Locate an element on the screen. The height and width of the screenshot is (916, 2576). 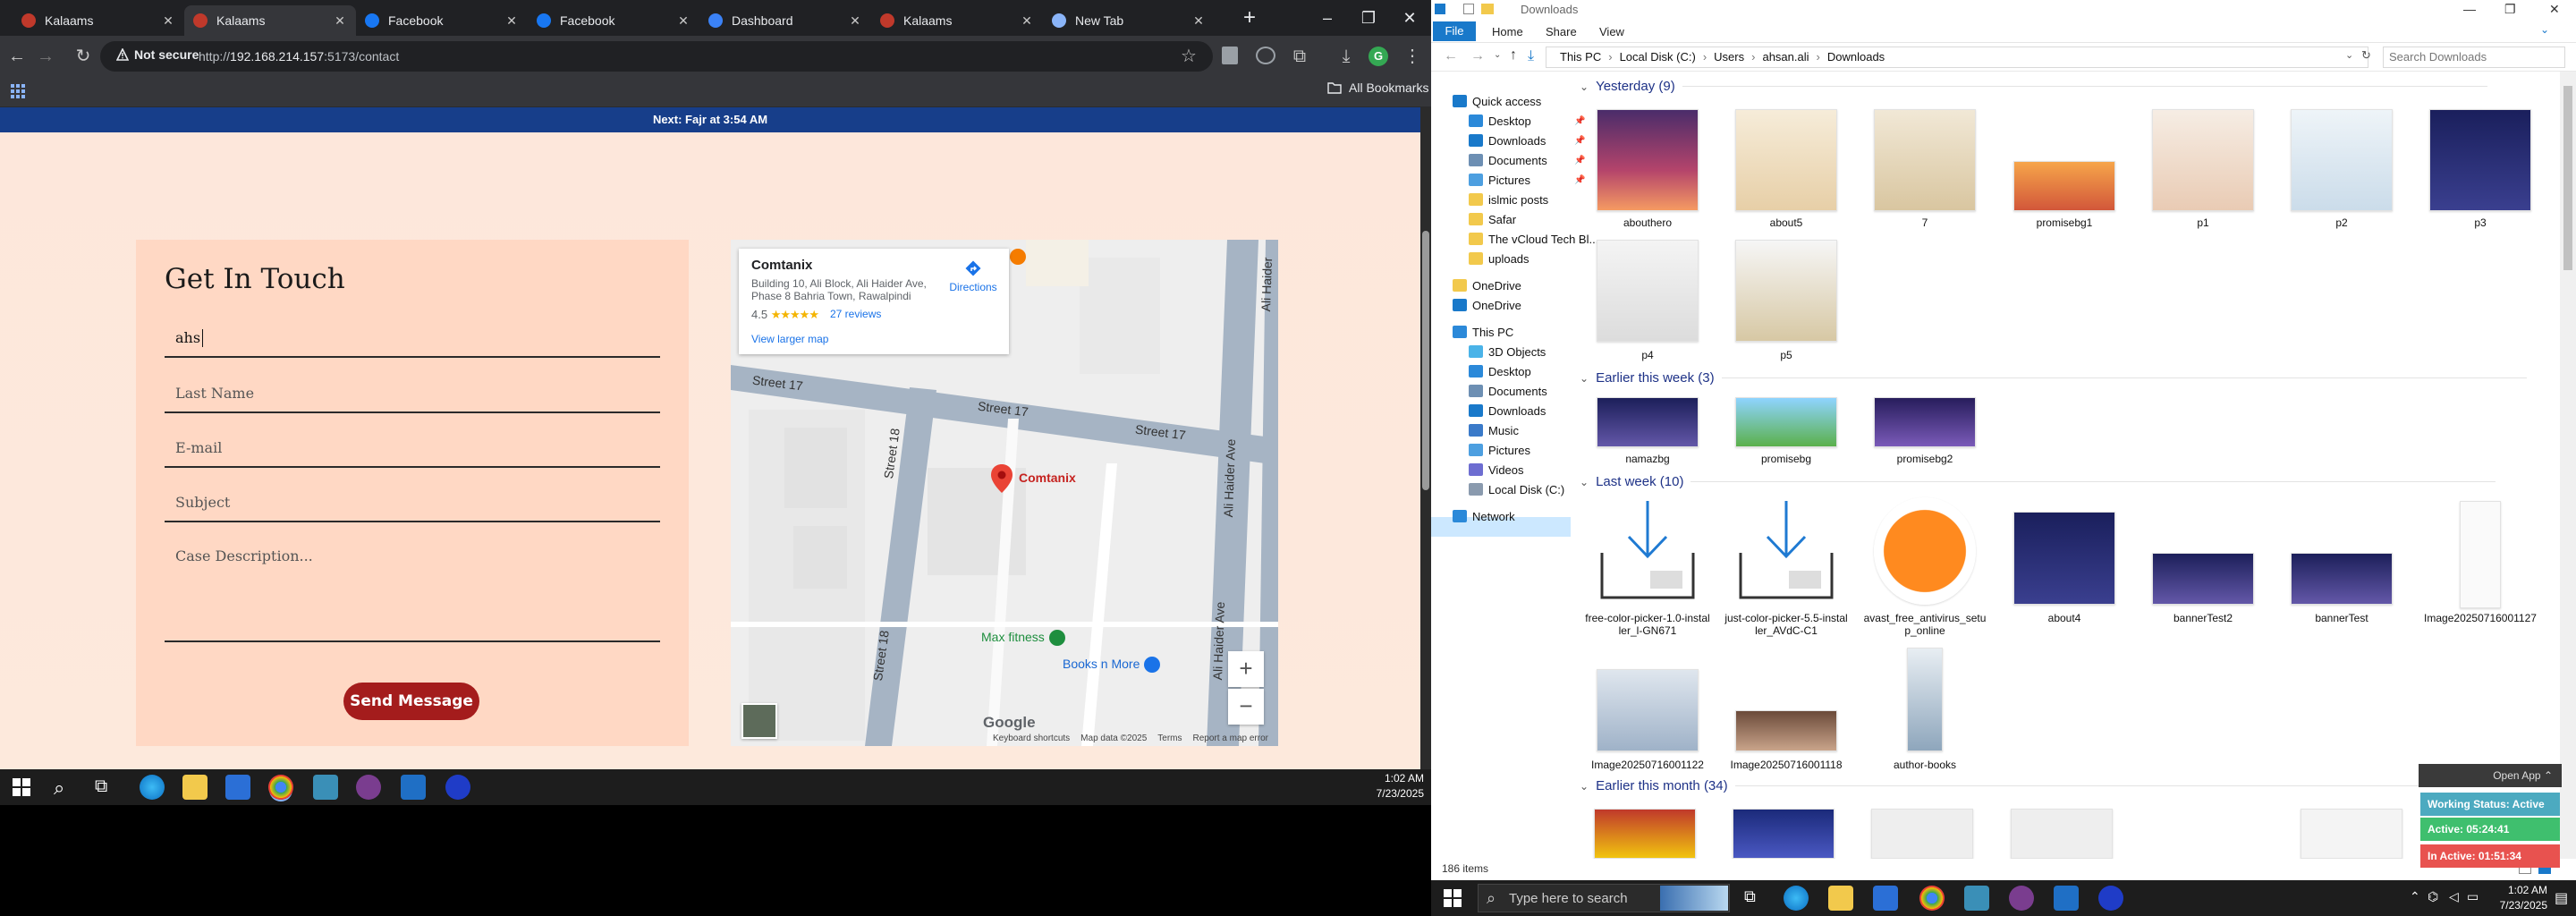
file-name: about4 is located at coordinates (2064, 618).